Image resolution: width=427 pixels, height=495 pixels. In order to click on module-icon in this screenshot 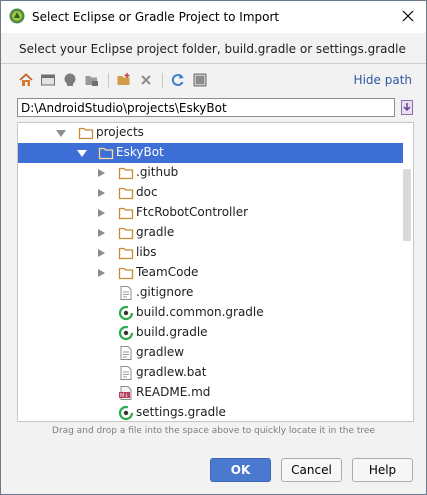, I will do `click(91, 81)`.